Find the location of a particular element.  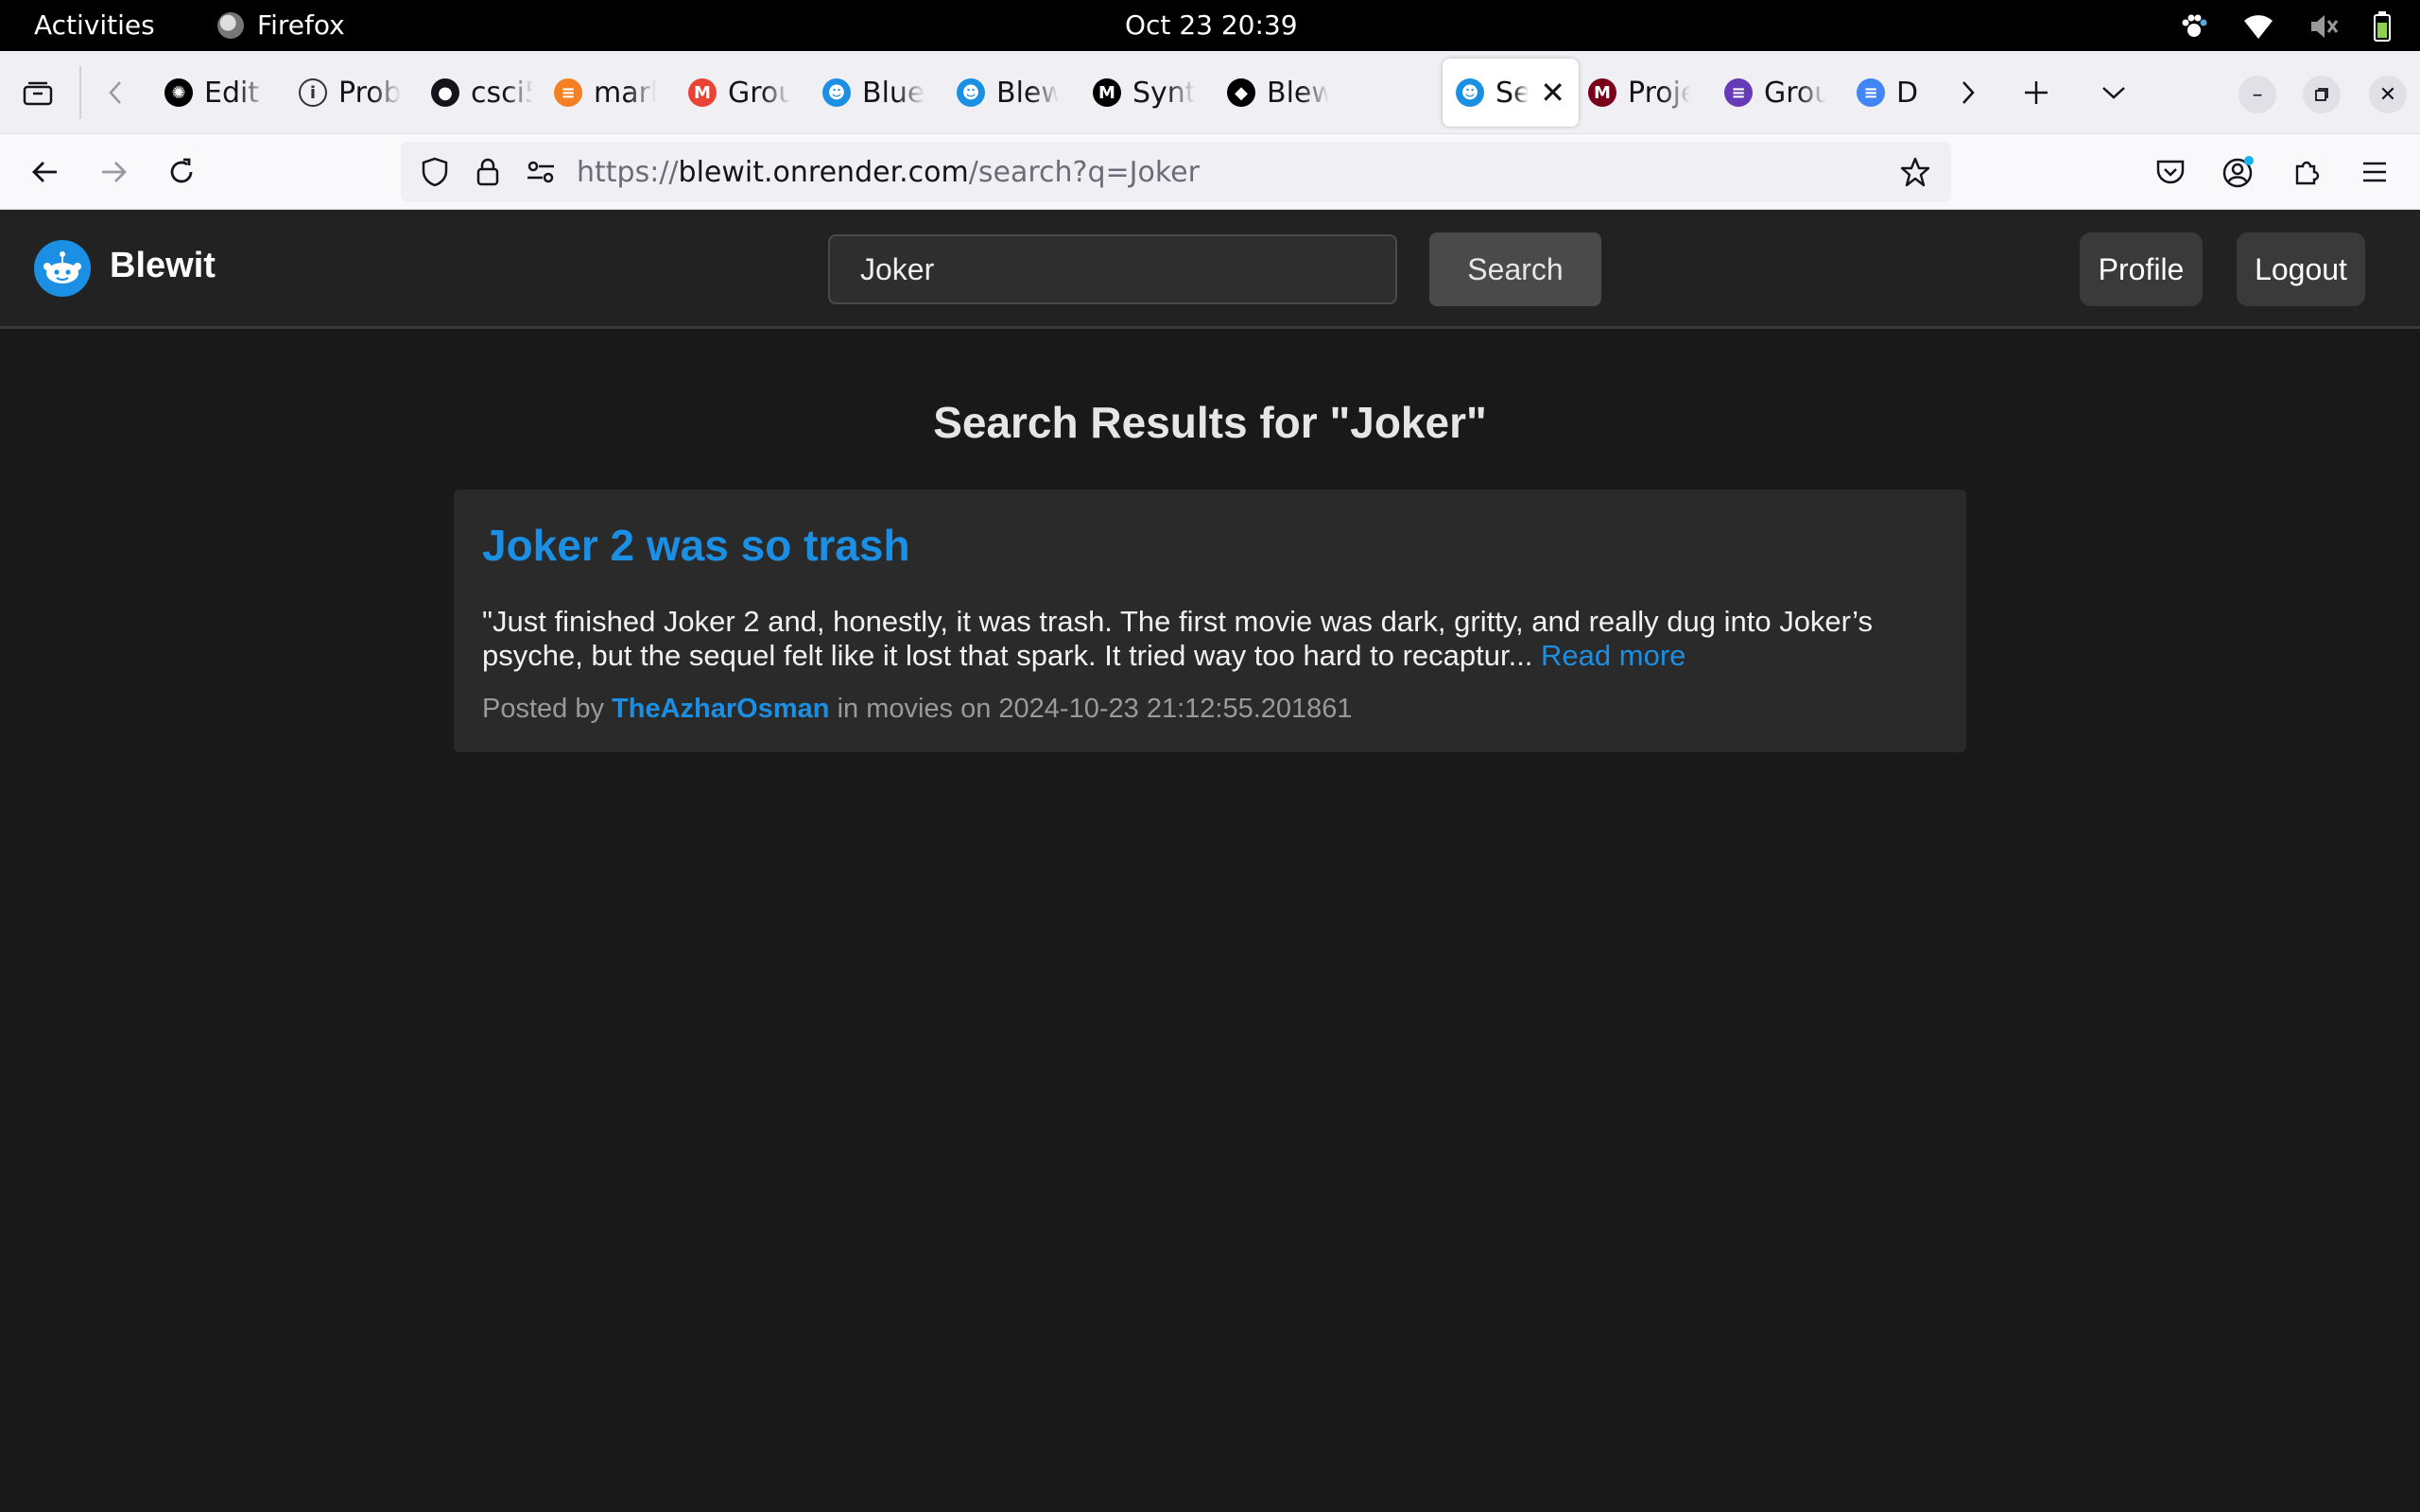

app-name: Firefox is located at coordinates (301, 25).